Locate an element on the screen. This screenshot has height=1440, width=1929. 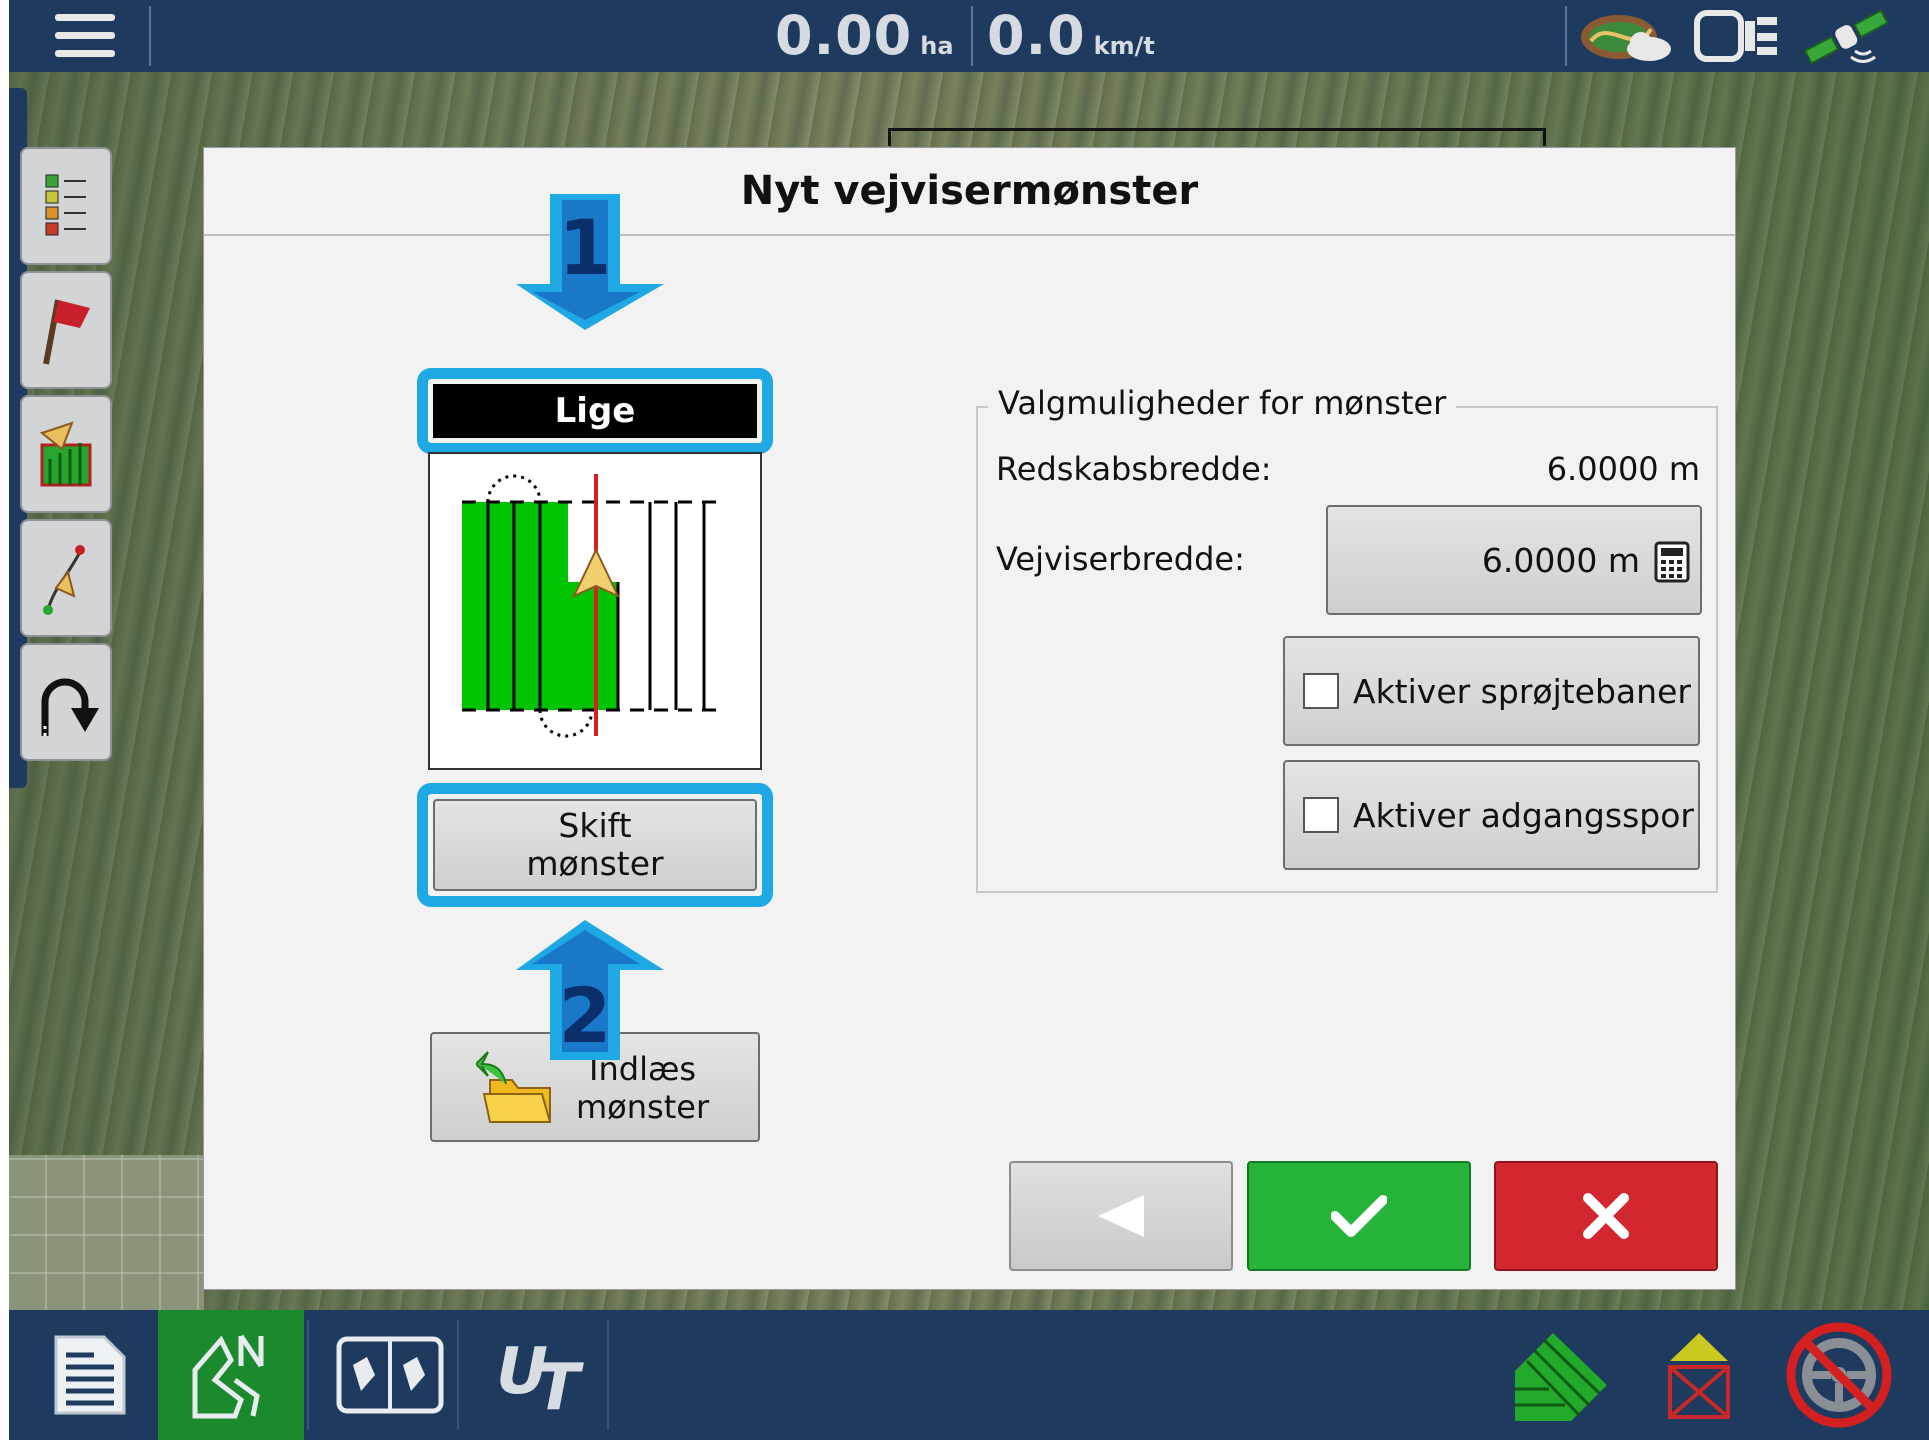
nav-map-button is located at coordinates (231, 1375).